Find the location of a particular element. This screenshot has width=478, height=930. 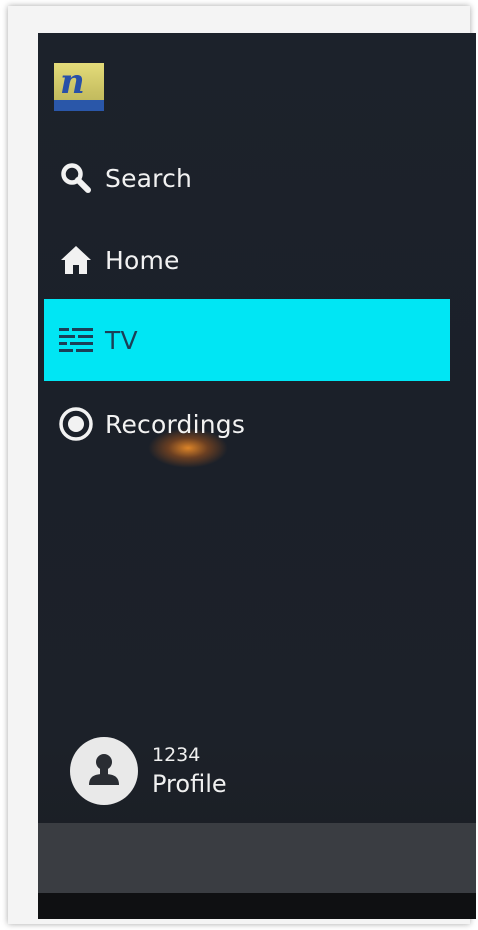

menu-item-recordings: Recordings is located at coordinates (247, 424).